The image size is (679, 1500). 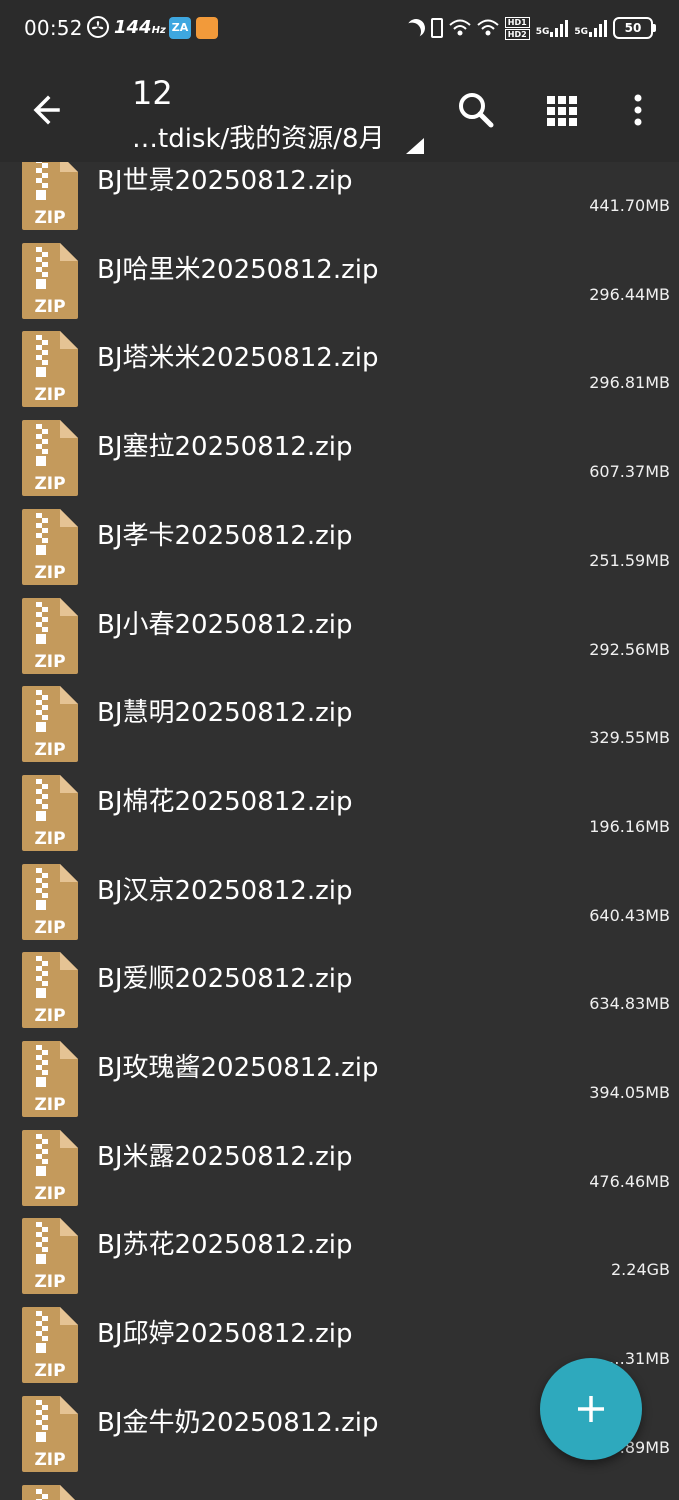 I want to click on battery-icon: 50, so click(x=634, y=28).